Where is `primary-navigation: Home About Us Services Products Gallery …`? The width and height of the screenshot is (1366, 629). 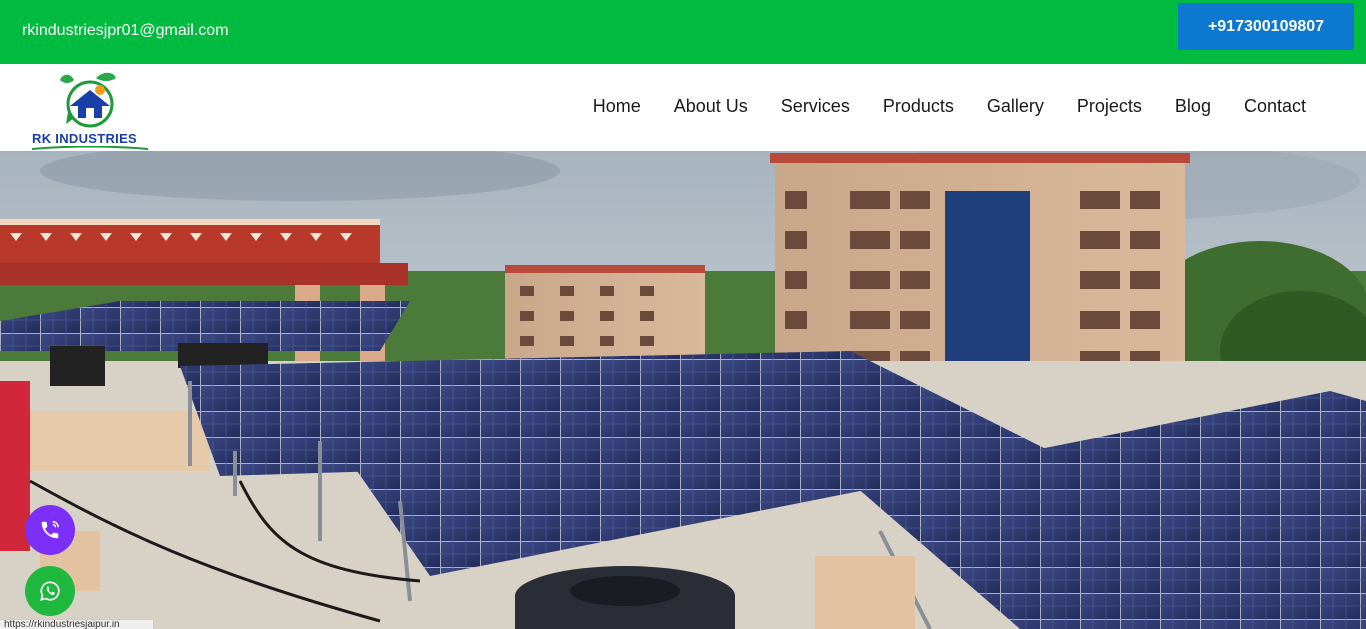
primary-navigation: Home About Us Services Products Gallery … is located at coordinates (933, 106).